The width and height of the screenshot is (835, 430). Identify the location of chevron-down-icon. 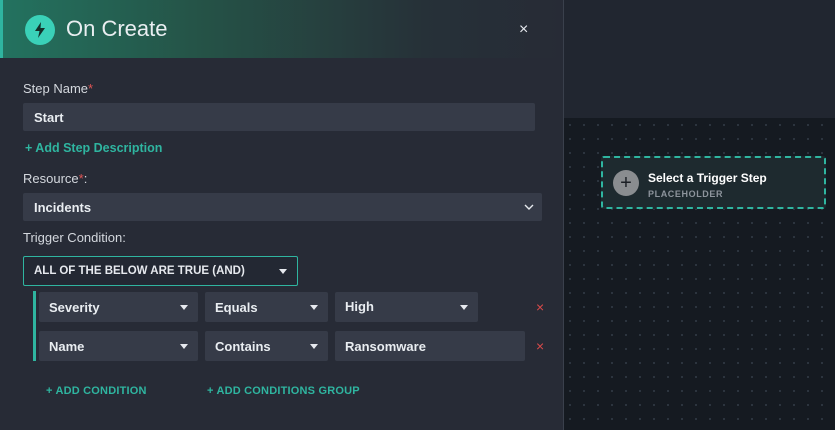
(529, 207).